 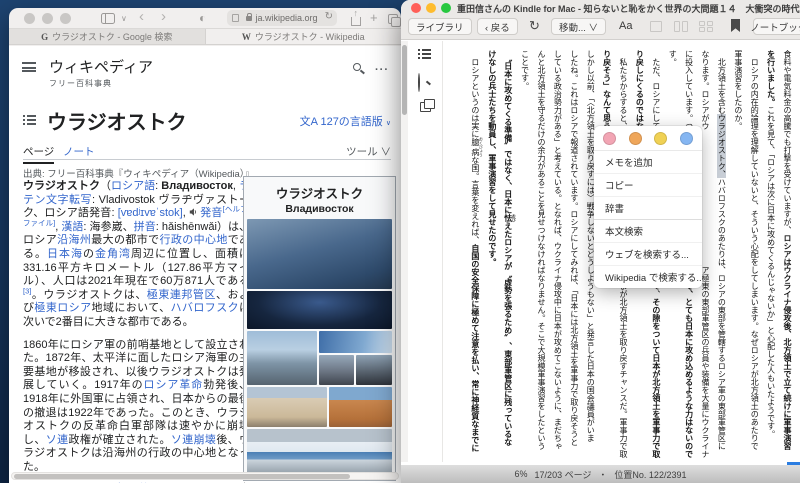 What do you see at coordinates (722, 314) in the screenshot?
I see `book-text-segment: ハバロフスクのあたりは、ロシアの東部を管轄するロシア軍の東部軍管区に` at bounding box center [722, 314].